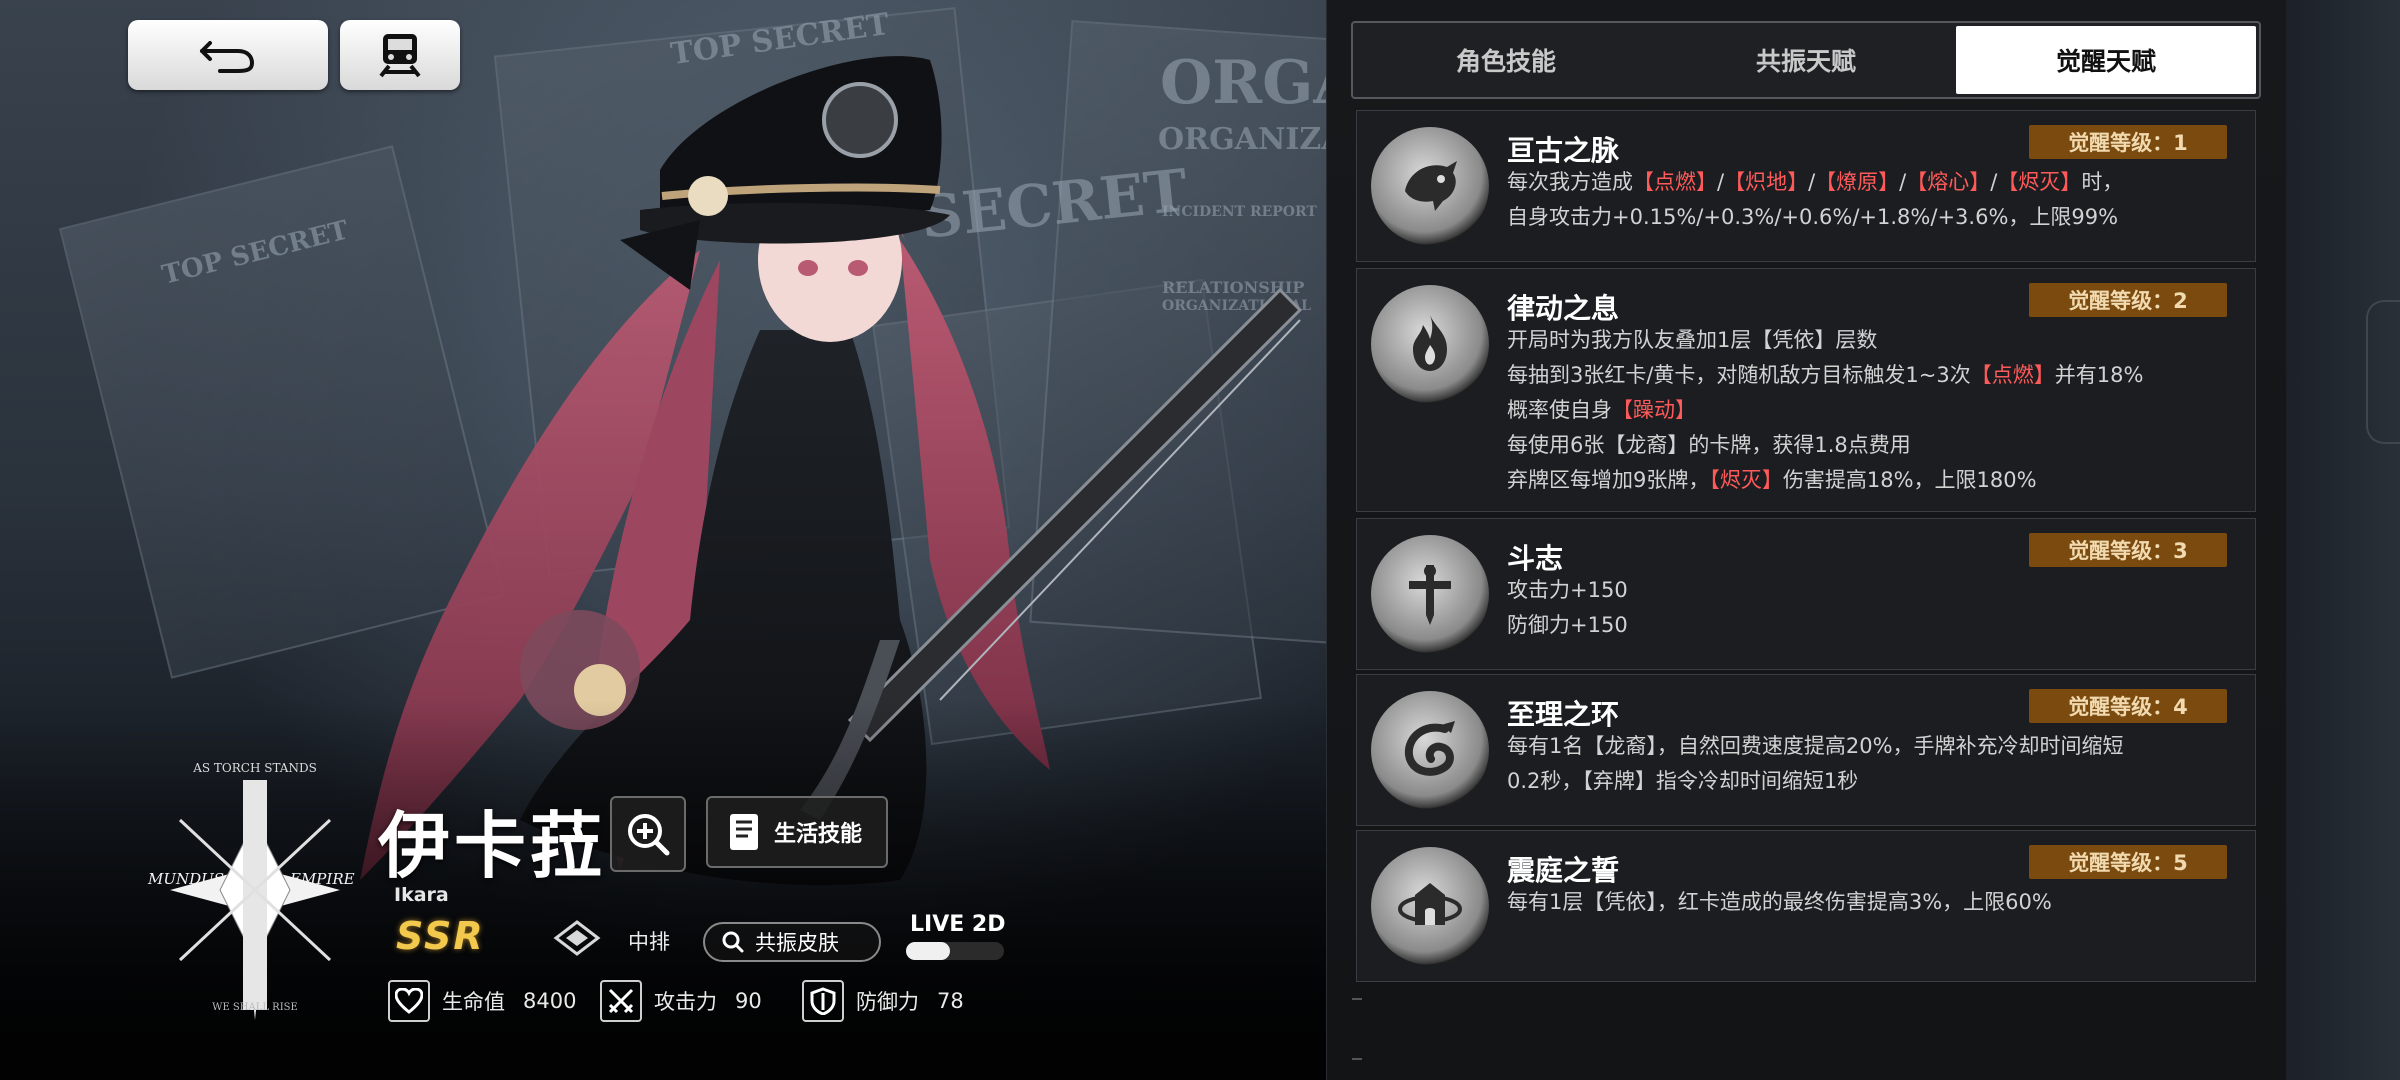 Image resolution: width=2400 pixels, height=1080 pixels. I want to click on talent-description-line: 弃牌区每增加9张牌，【烬灭】伤害提高18%，上限180%, so click(1857, 480).